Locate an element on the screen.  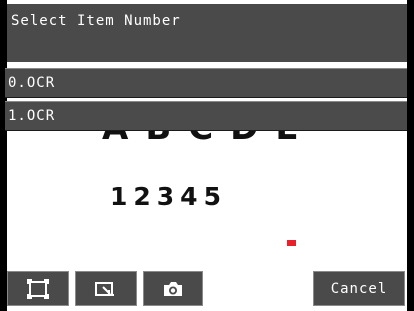
capture-button is located at coordinates (173, 288).